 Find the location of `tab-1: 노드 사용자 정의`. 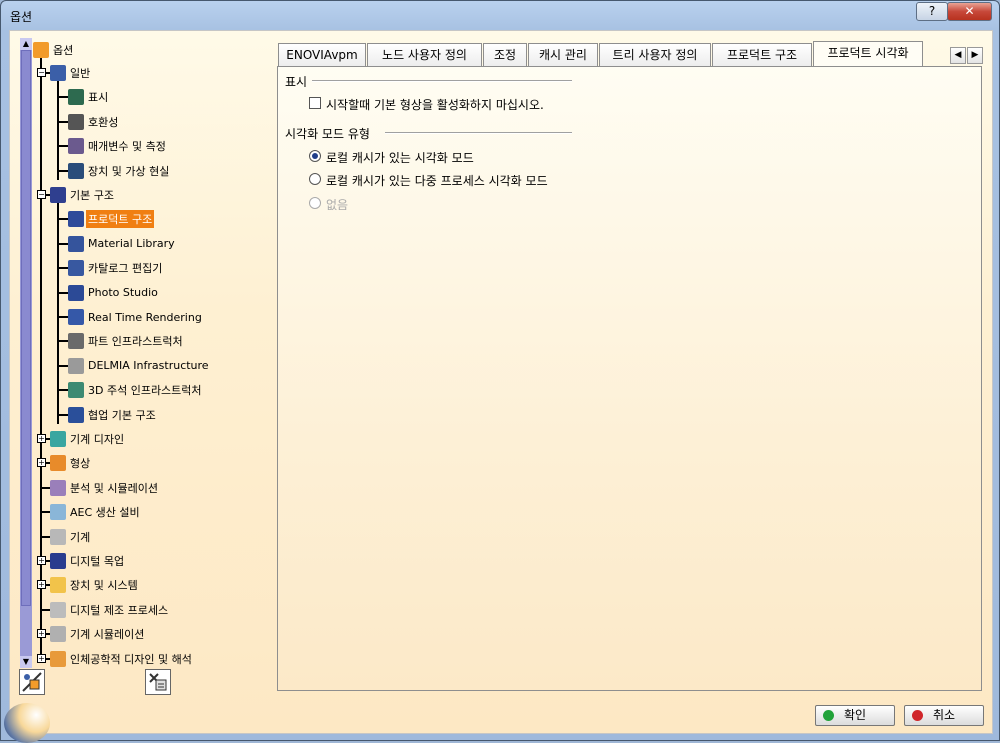

tab-1: 노드 사용자 정의 is located at coordinates (424, 55).